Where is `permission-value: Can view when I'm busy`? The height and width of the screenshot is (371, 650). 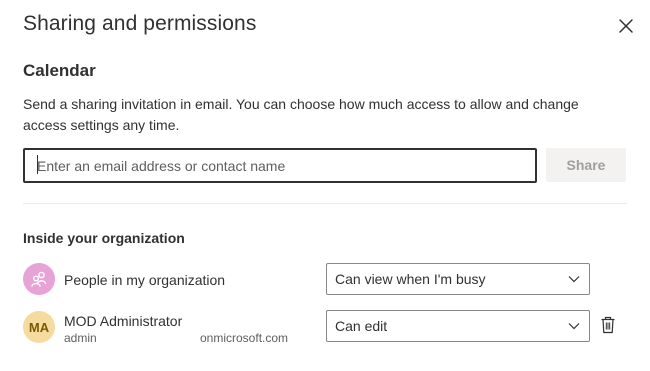
permission-value: Can view when I'm busy is located at coordinates (410, 279).